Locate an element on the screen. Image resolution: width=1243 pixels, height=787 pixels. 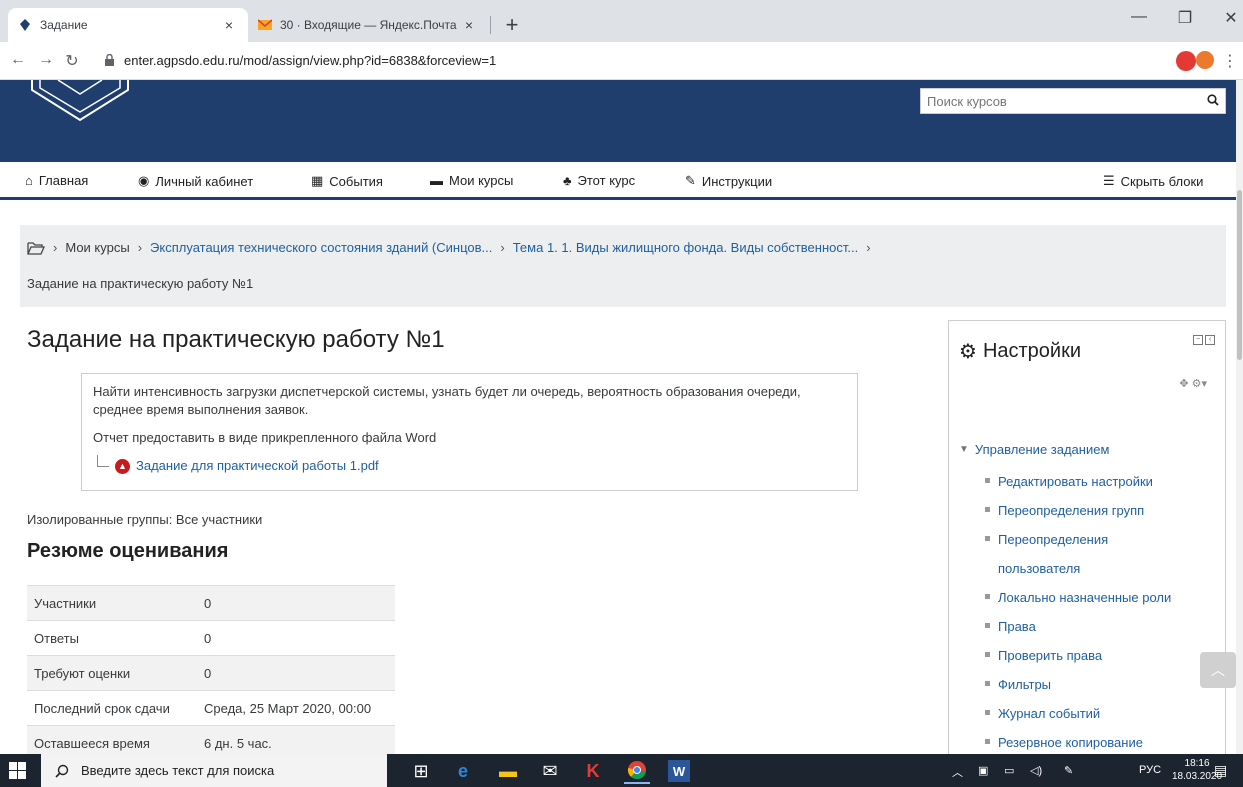
task-view-icon: ⊞ is located at coordinates (421, 771).